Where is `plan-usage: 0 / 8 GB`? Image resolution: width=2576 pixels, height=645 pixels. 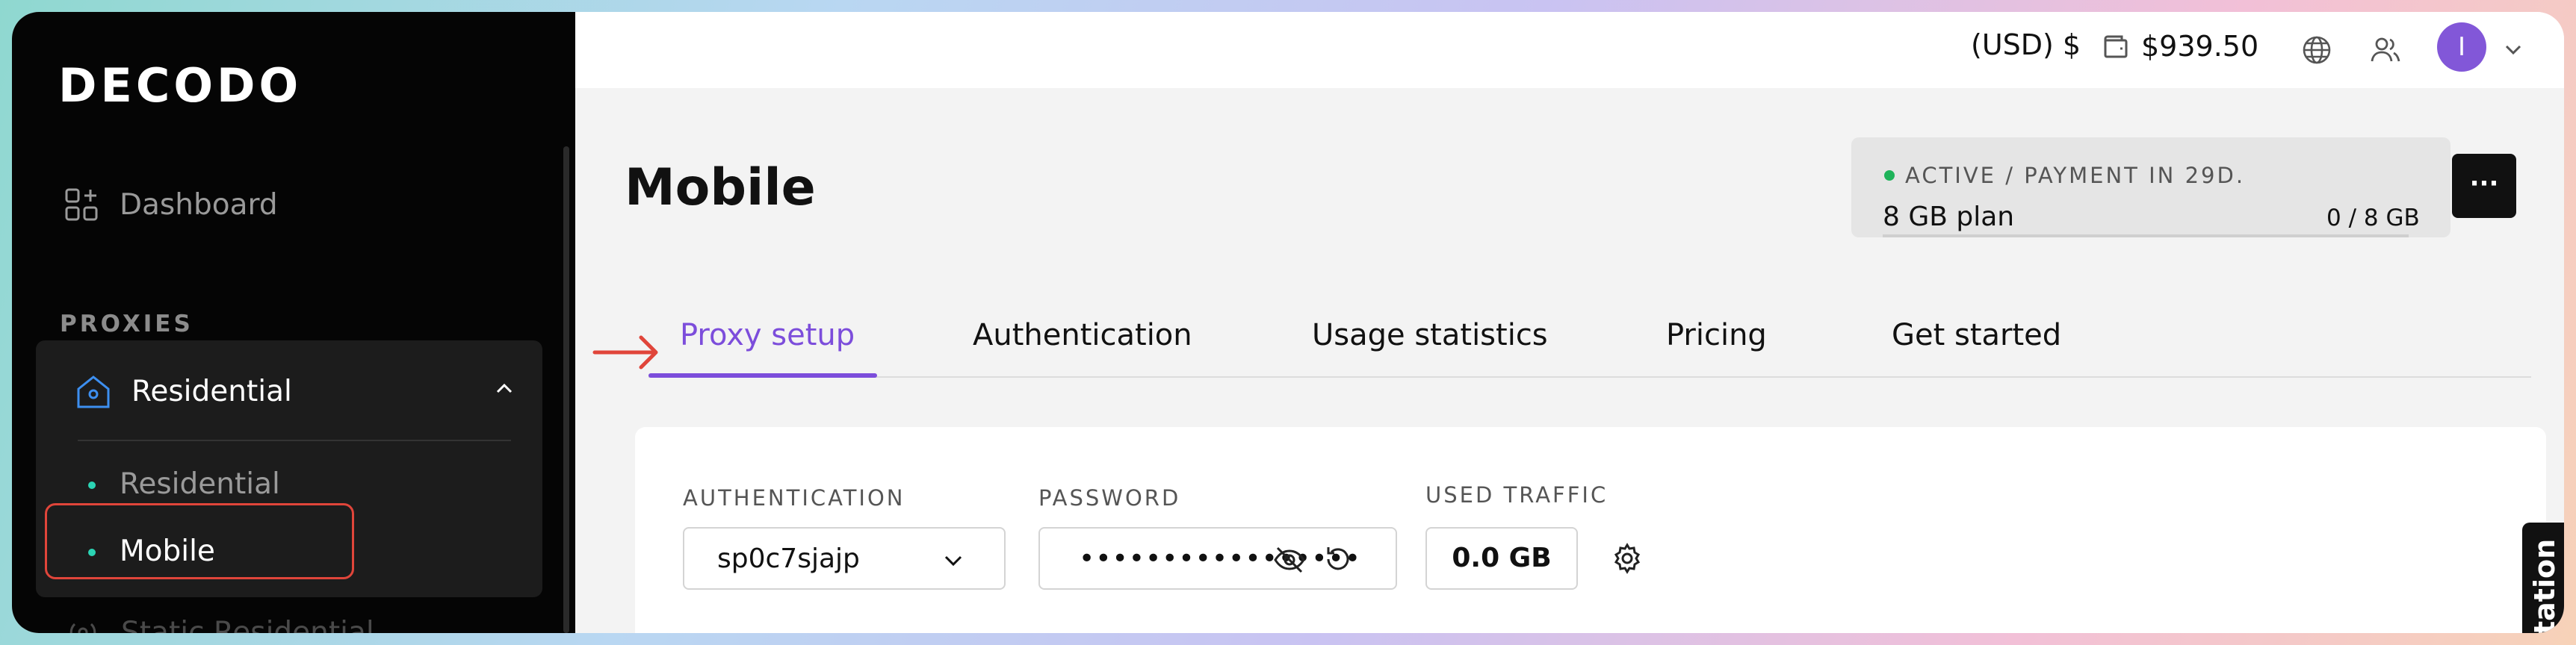
plan-usage: 0 / 8 GB is located at coordinates (2373, 218).